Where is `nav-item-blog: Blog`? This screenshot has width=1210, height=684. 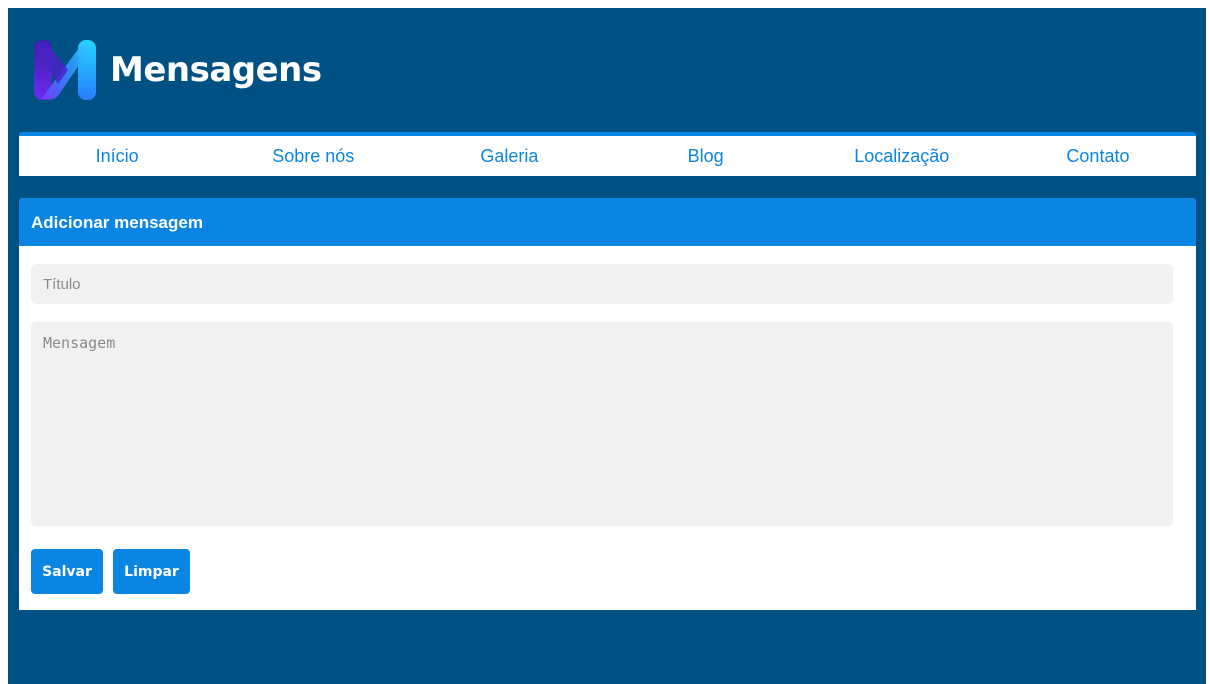
nav-item-blog: Blog is located at coordinates (706, 156).